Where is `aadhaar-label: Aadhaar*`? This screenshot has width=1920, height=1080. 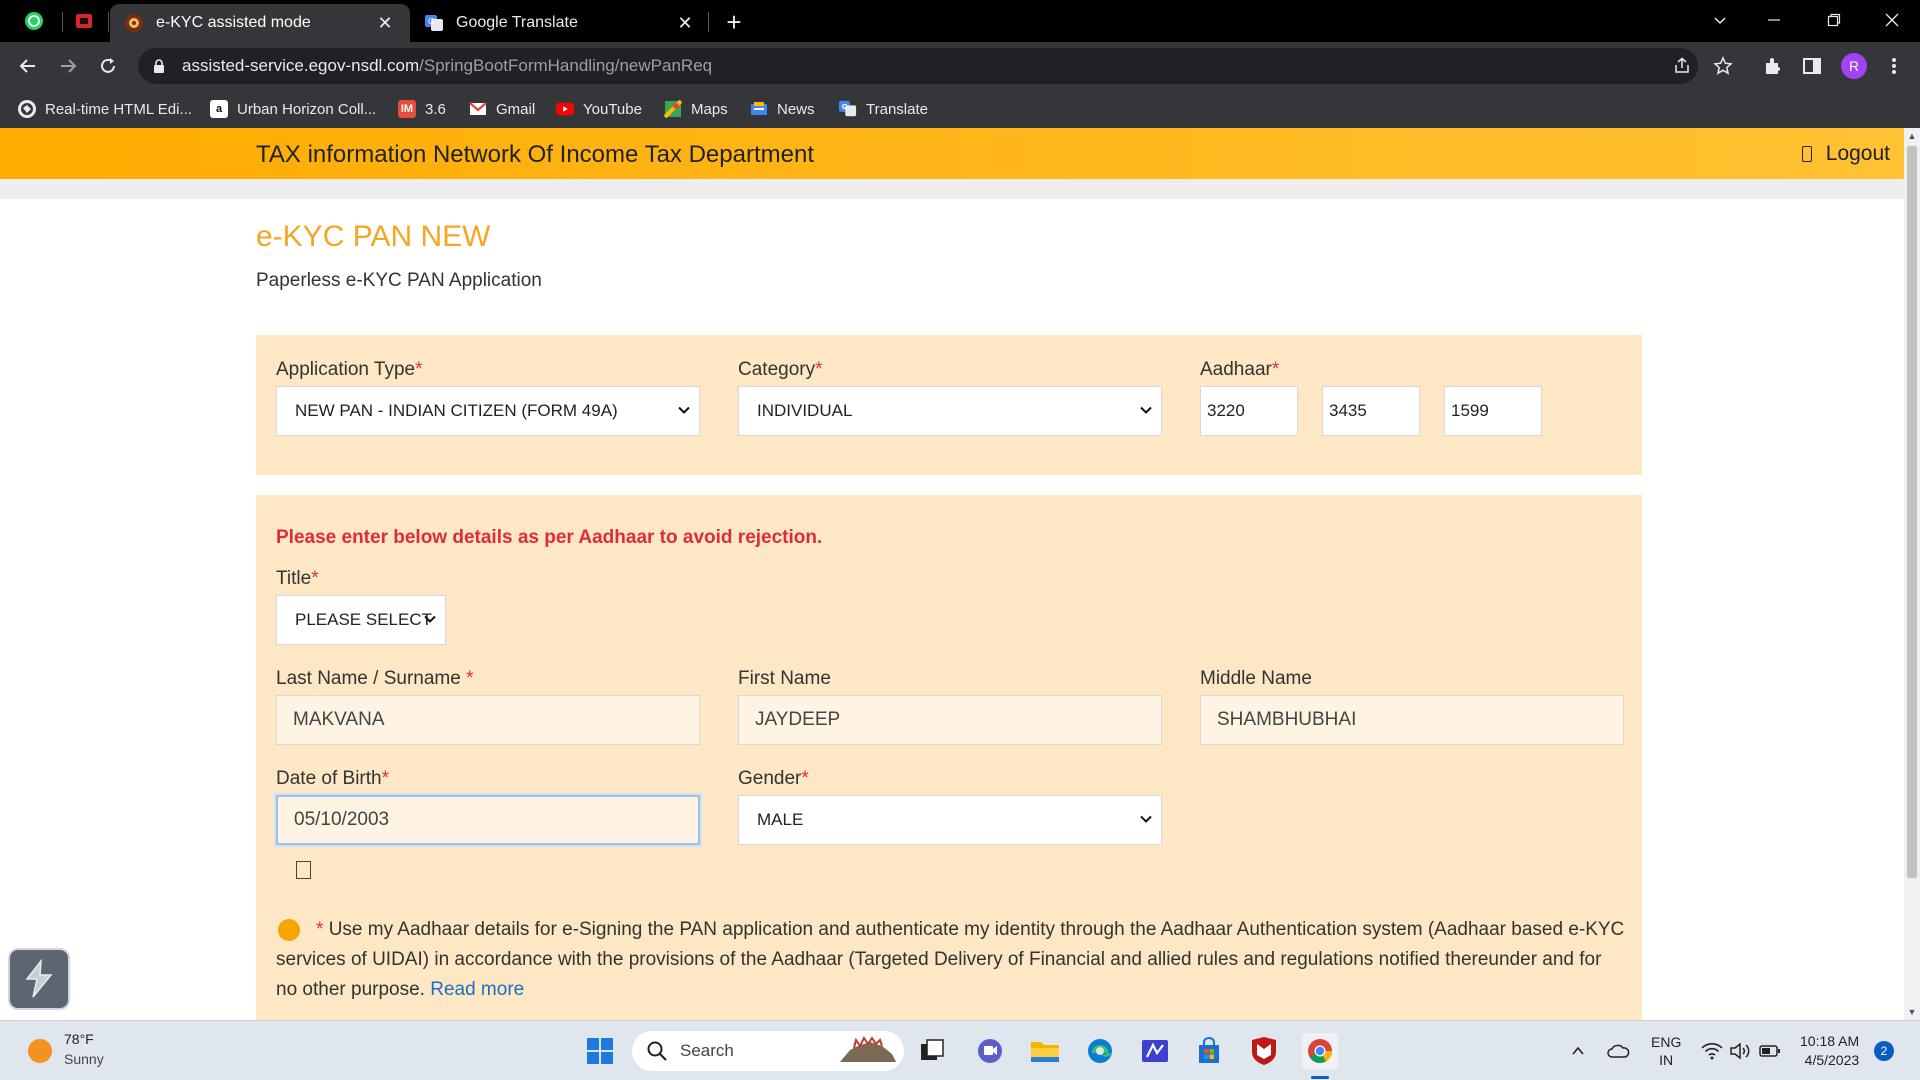
aadhaar-label: Aadhaar* is located at coordinates (1239, 370).